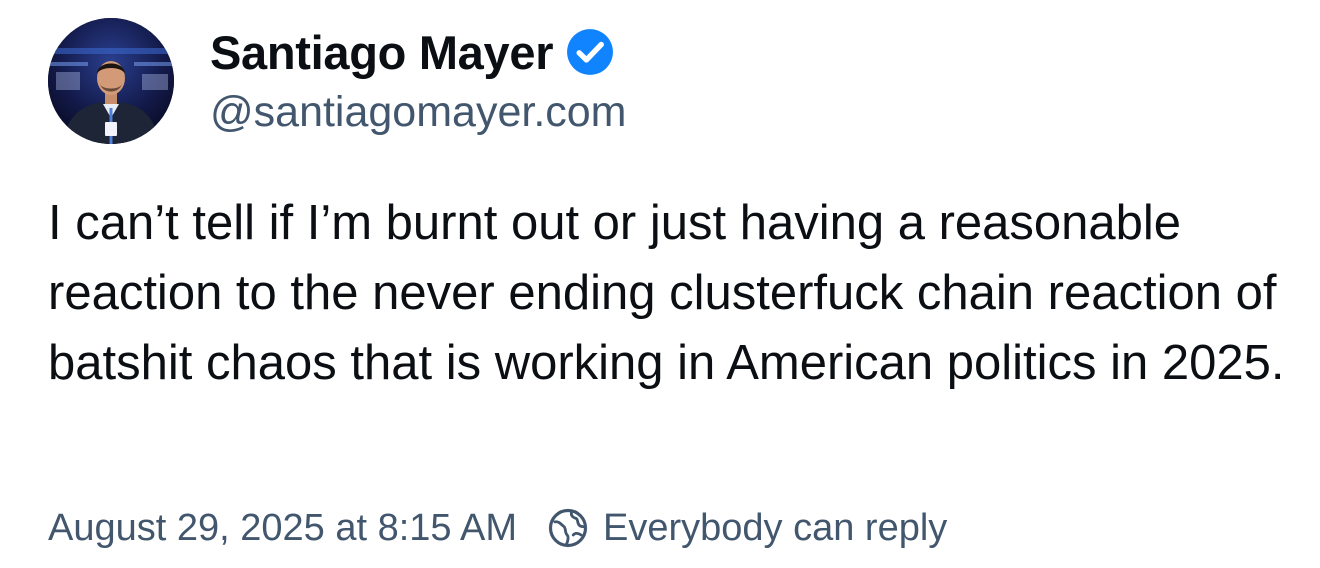 The width and height of the screenshot is (1320, 568). Describe the element at coordinates (418, 112) in the screenshot. I see `author-handle: @santiagomayer.com` at that location.